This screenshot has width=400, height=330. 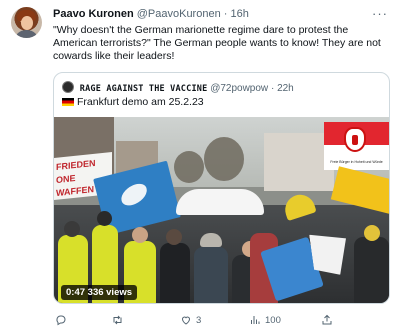 I want to click on quoted-author-handle: @72powpow, so click(x=239, y=88).